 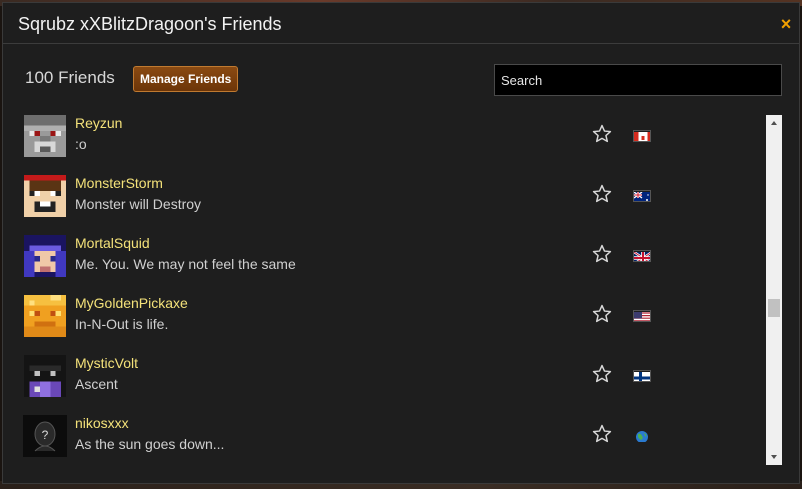 I want to click on nikosxxx-avatar: ?, so click(x=45, y=436).